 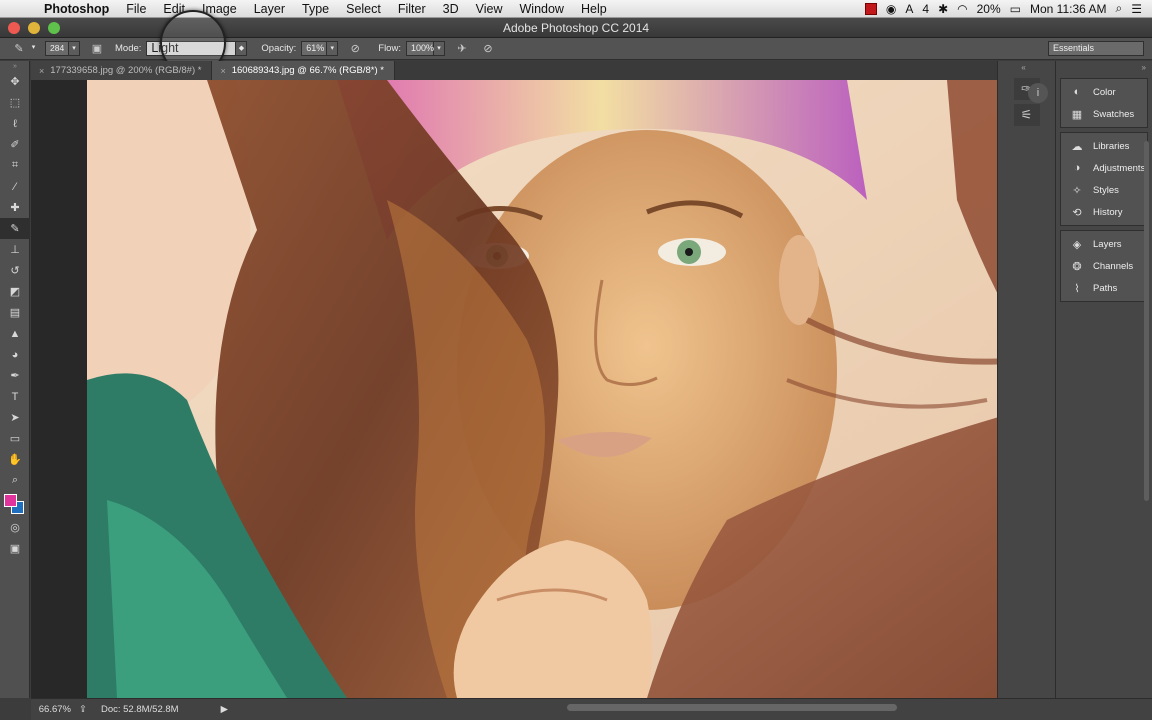 What do you see at coordinates (1136, 9) in the screenshot?
I see `notification-list-icon: ☰` at bounding box center [1136, 9].